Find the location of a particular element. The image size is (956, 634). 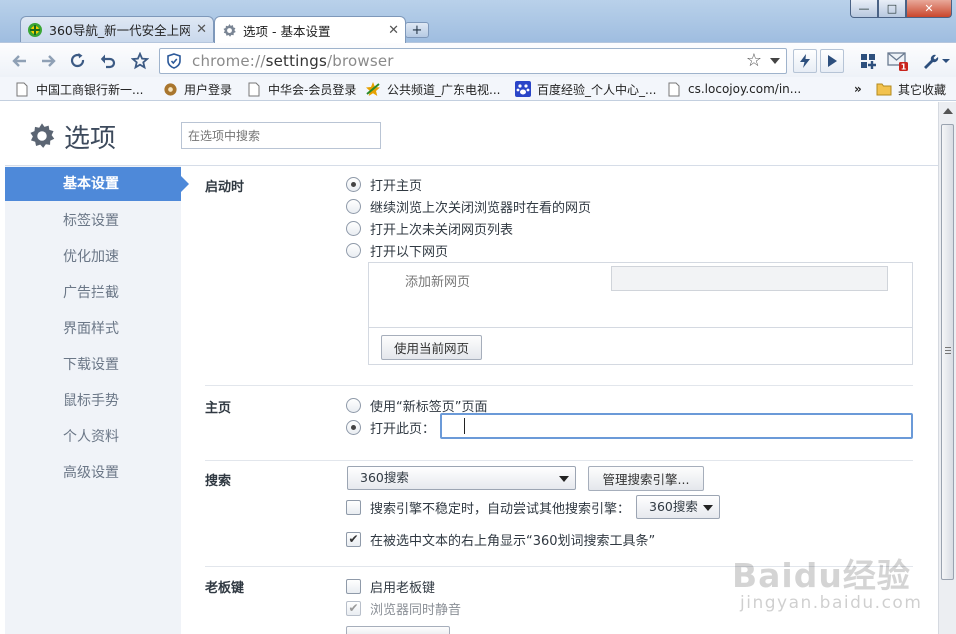

360-logo-icon is located at coordinates (35, 30).